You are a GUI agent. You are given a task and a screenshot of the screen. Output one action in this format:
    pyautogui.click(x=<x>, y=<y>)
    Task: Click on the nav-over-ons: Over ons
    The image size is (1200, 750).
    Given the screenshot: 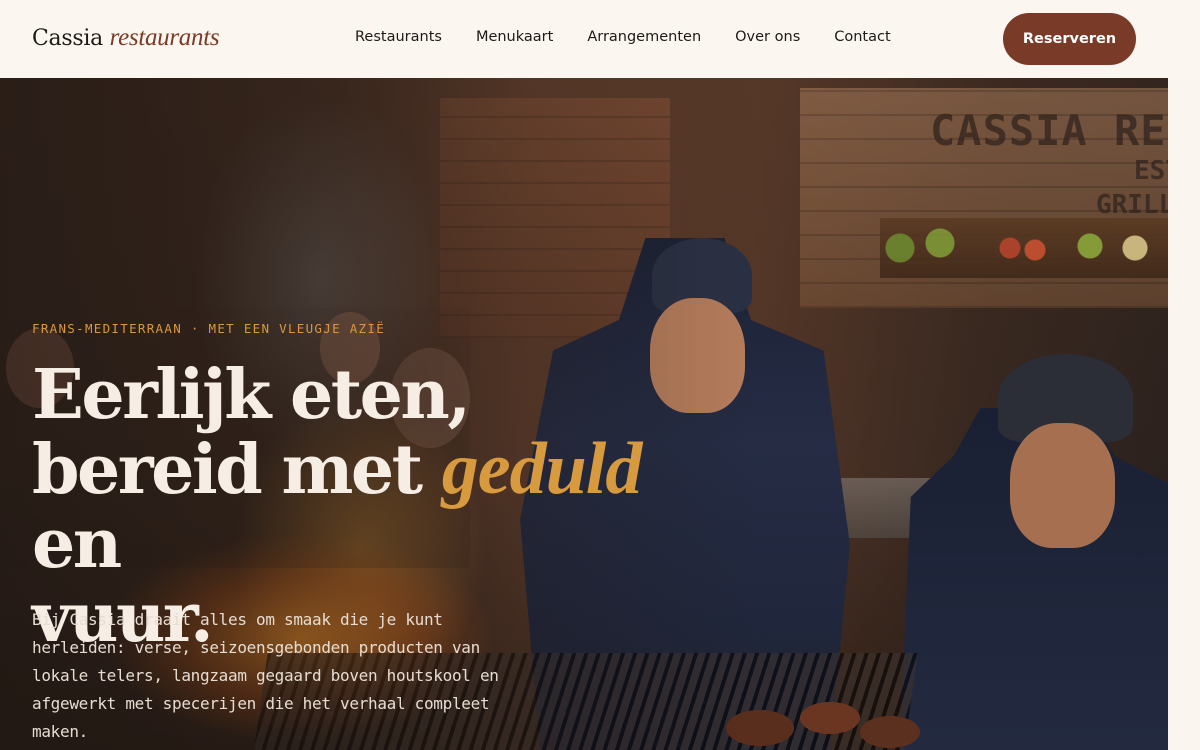 What is the action you would take?
    pyautogui.click(x=767, y=37)
    